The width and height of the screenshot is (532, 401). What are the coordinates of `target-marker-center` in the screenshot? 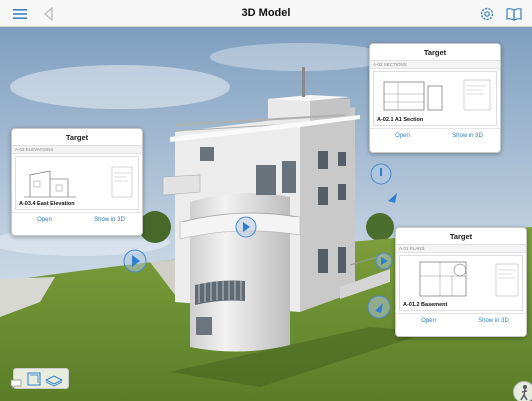 It's located at (246, 227).